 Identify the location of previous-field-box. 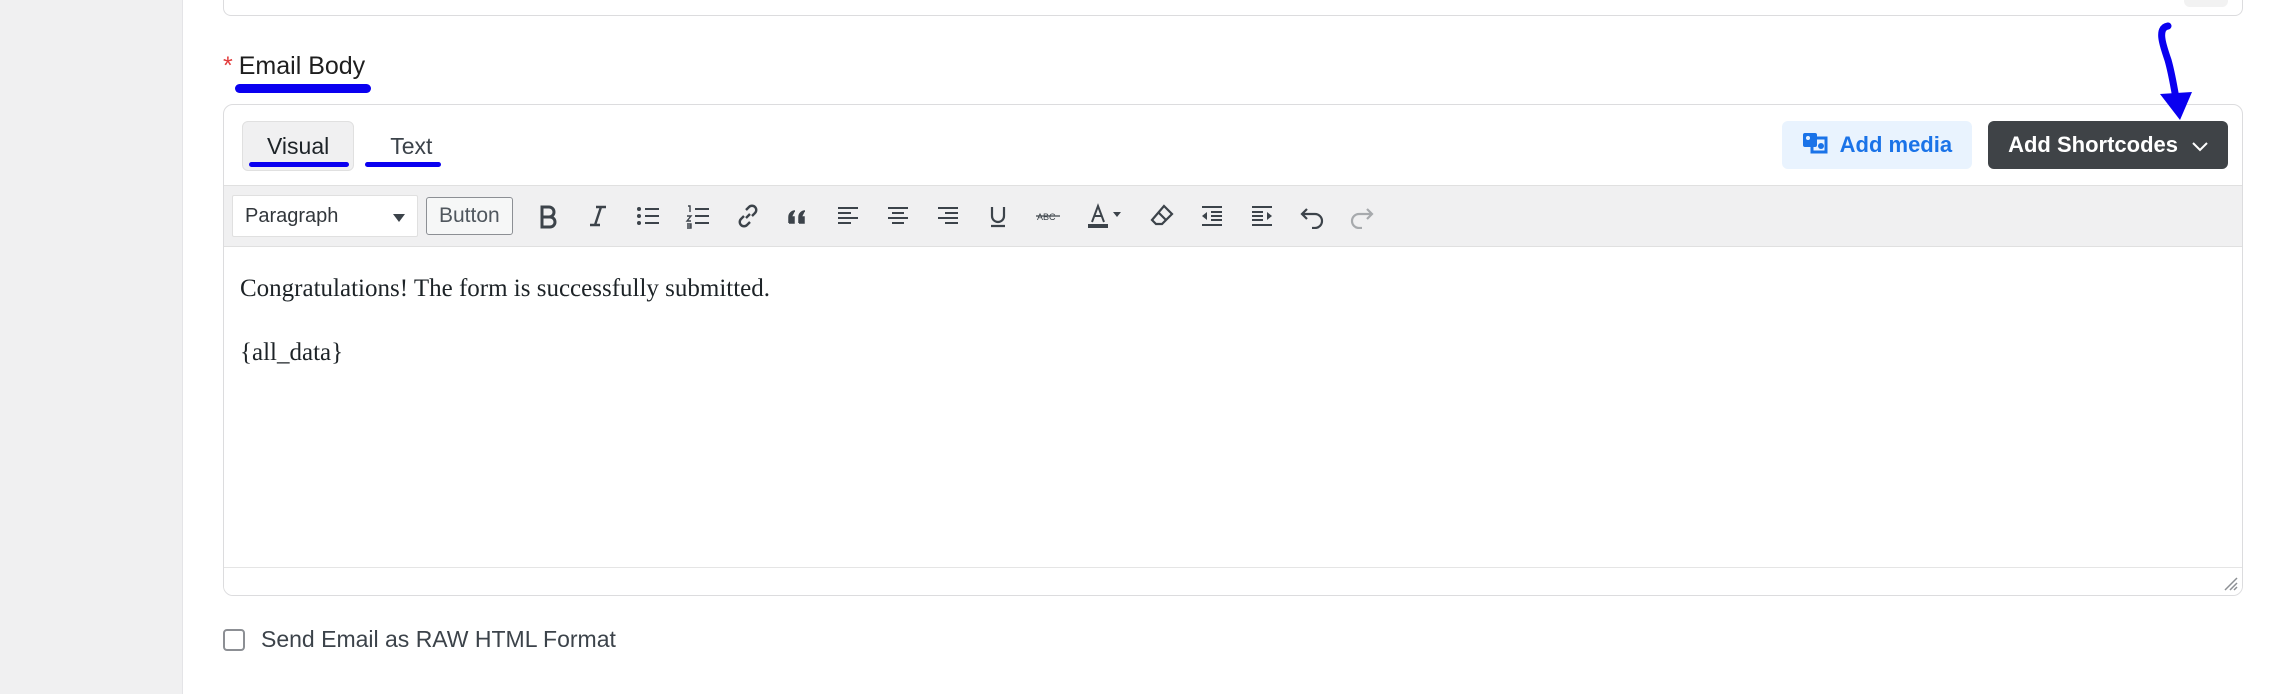
(1233, 8).